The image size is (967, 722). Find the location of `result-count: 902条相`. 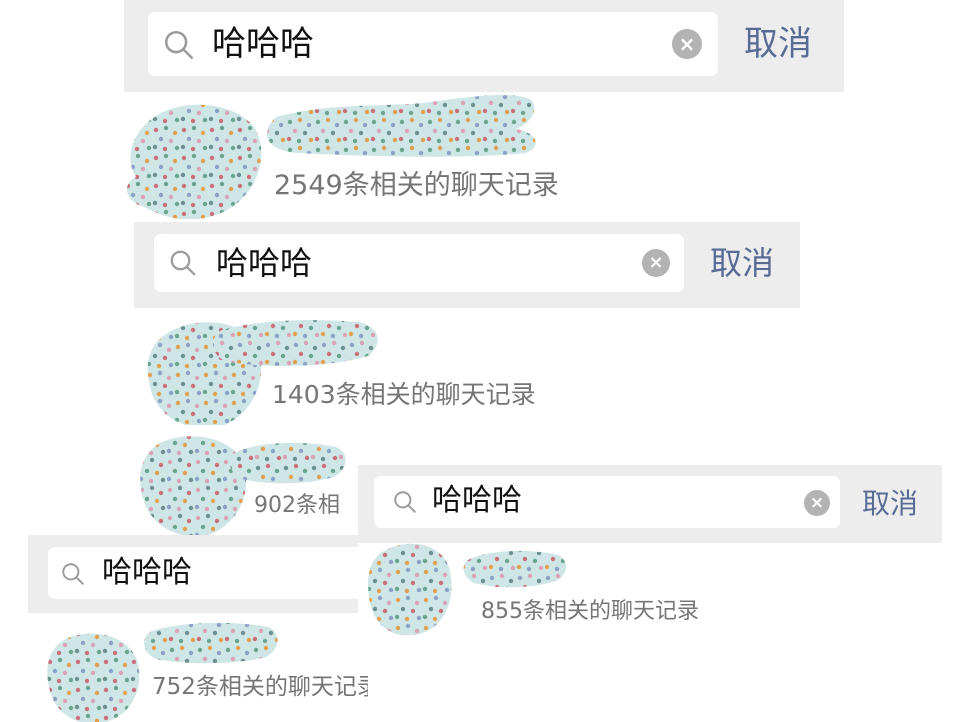

result-count: 902条相 is located at coordinates (297, 505).